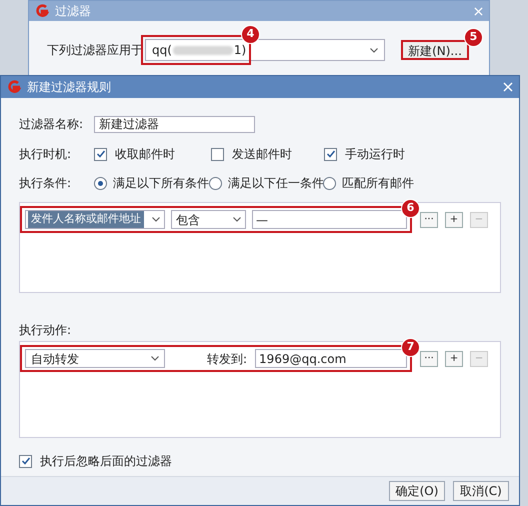  Describe the element at coordinates (95, 358) in the screenshot. I see `action-dropdown: 自动转发` at that location.